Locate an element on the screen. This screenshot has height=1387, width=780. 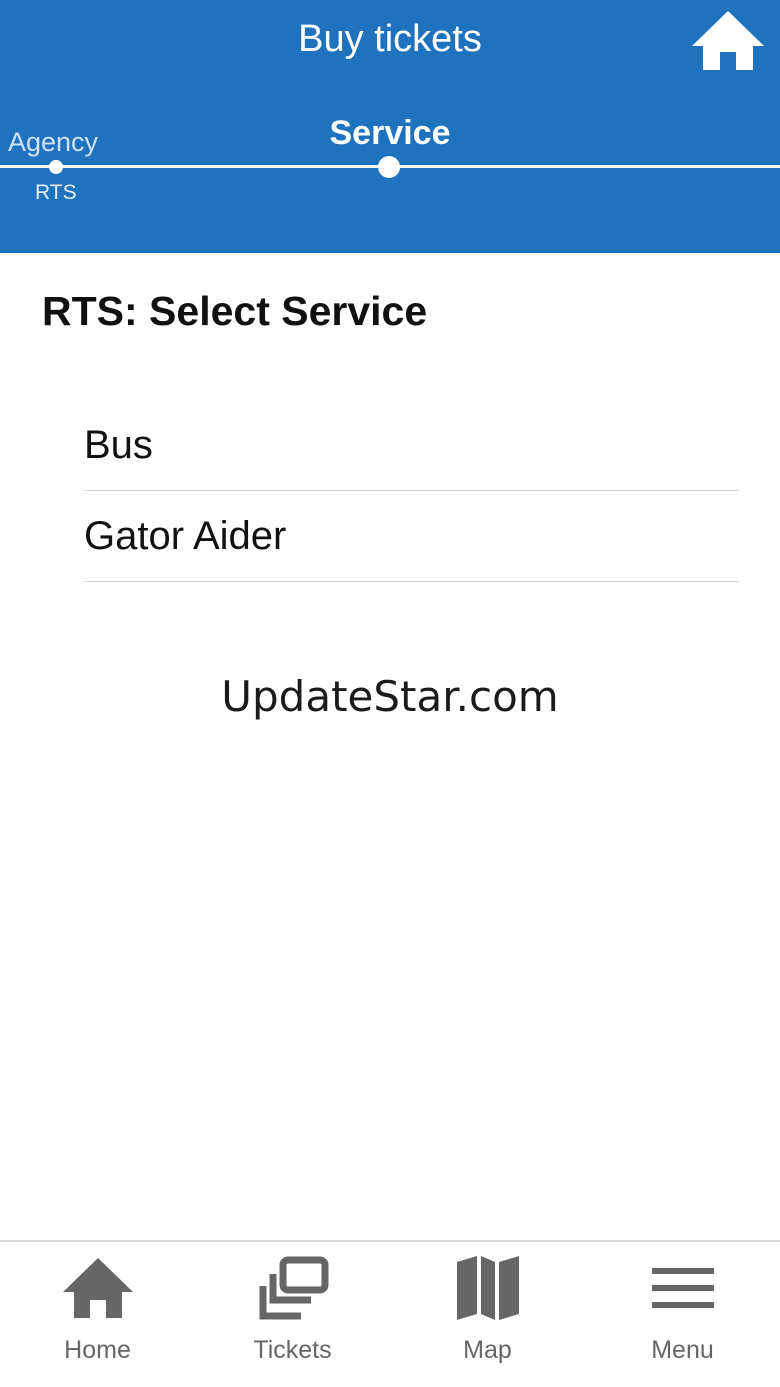
home-button is located at coordinates (728, 41).